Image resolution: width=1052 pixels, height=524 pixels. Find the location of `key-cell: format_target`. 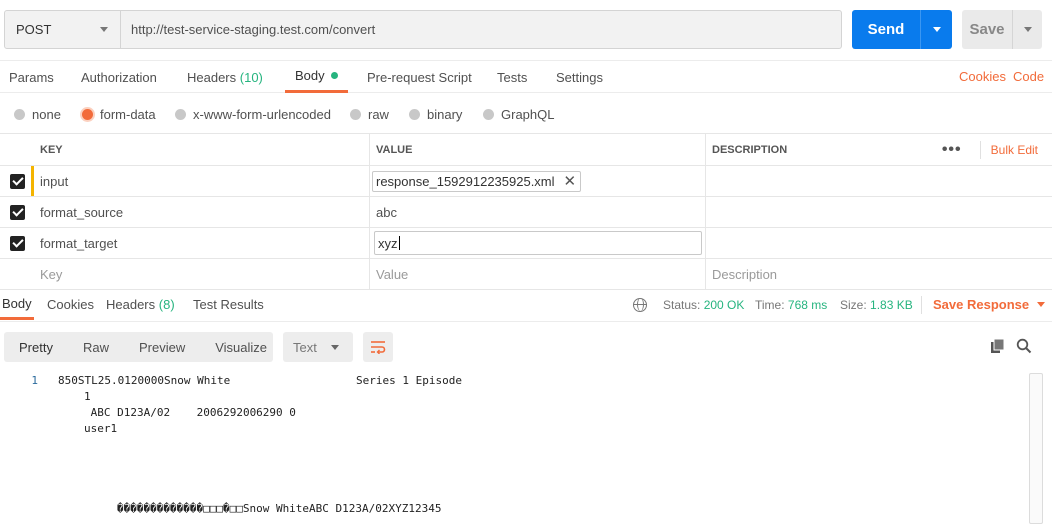

key-cell: format_target is located at coordinates (202, 243).